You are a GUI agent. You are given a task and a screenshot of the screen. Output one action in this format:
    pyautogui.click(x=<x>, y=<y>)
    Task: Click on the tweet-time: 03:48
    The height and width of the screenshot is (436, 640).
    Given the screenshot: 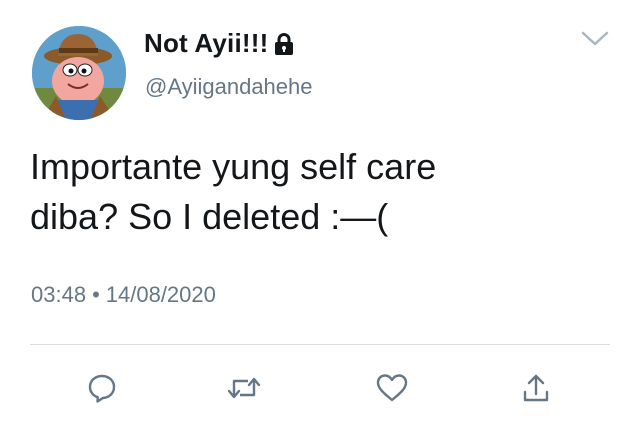 What is the action you would take?
    pyautogui.click(x=59, y=294)
    